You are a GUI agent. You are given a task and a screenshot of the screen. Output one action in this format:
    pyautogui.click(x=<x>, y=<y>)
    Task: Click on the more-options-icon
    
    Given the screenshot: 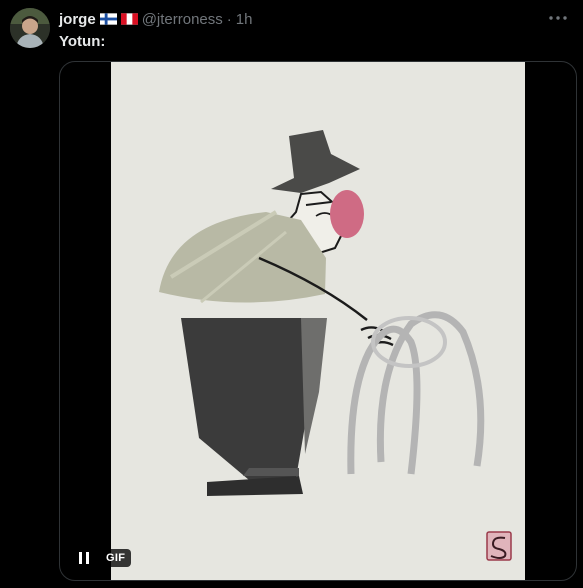 What is the action you would take?
    pyautogui.click(x=558, y=18)
    